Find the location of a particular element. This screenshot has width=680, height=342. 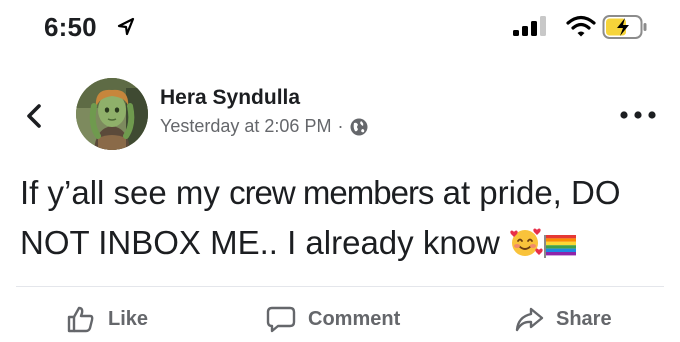

smiling-face-with-hearts-icon is located at coordinates (526, 242).